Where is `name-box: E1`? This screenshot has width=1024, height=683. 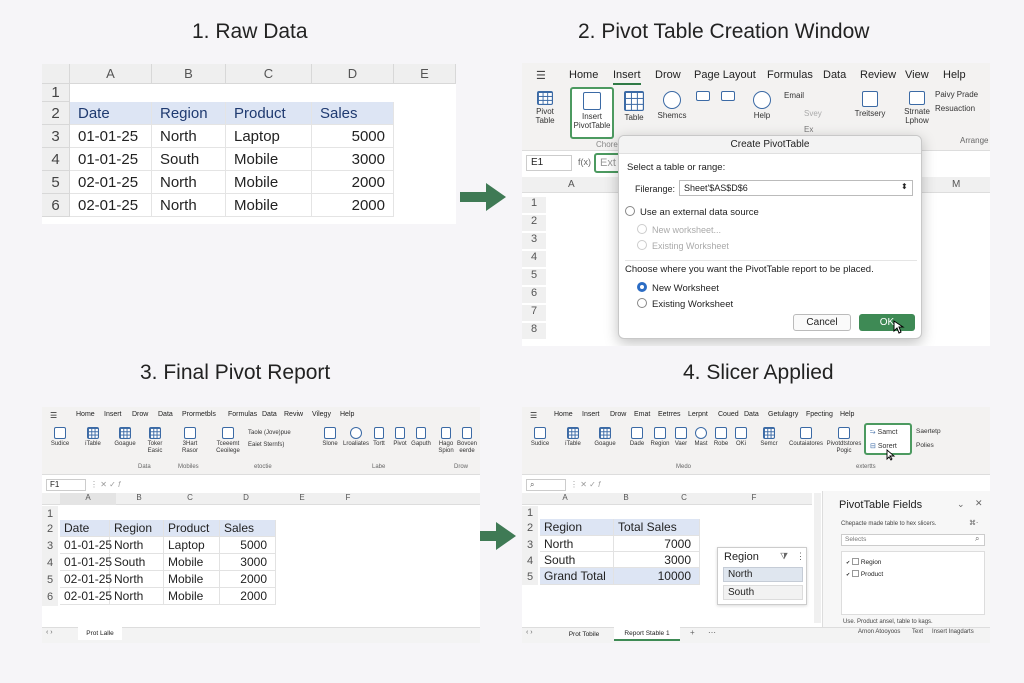 name-box: E1 is located at coordinates (549, 163).